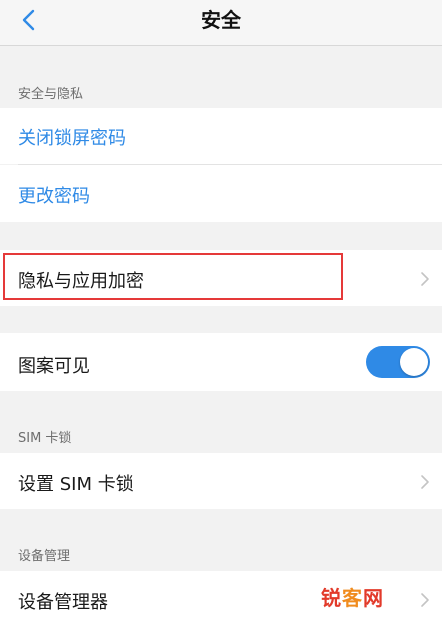 The image size is (442, 626). I want to click on set-sim-lock-label: 设置 SIM 卡锁, so click(76, 484).